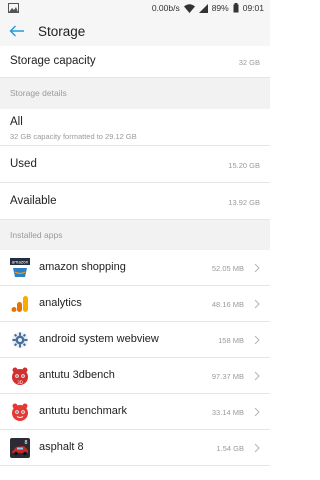 Image resolution: width=320 pixels, height=480 pixels. What do you see at coordinates (227, 412) in the screenshot?
I see `app-size: 33.14 MB` at bounding box center [227, 412].